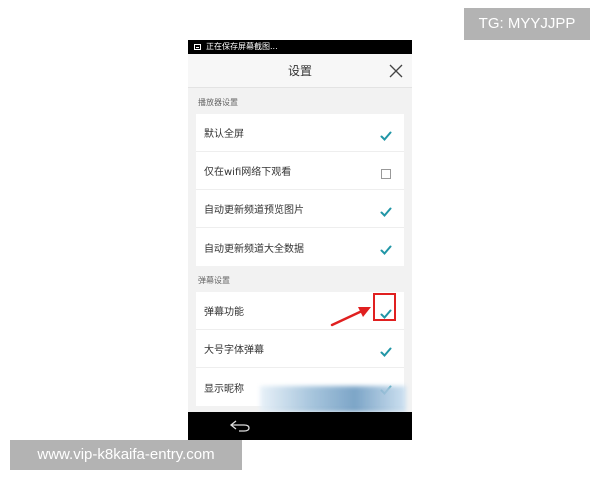 This screenshot has width=600, height=480. Describe the element at coordinates (214, 280) in the screenshot. I see `section-header-danmaku: 弹幕设置` at that location.